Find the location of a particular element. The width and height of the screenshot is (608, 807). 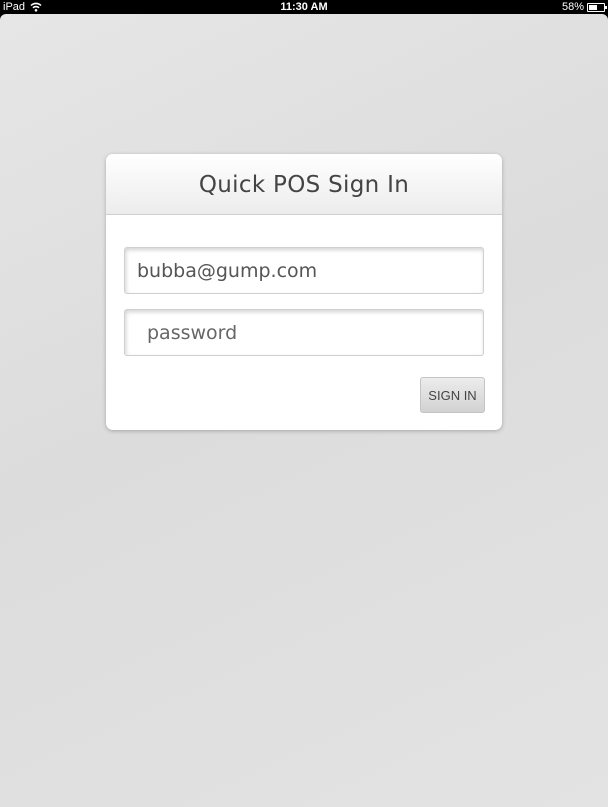

battery-fill is located at coordinates (593, 7).